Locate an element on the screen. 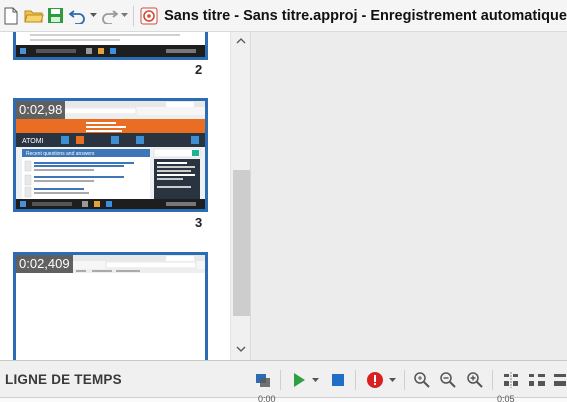 The height and width of the screenshot is (402, 567). timeline-view-icon is located at coordinates (263, 380).